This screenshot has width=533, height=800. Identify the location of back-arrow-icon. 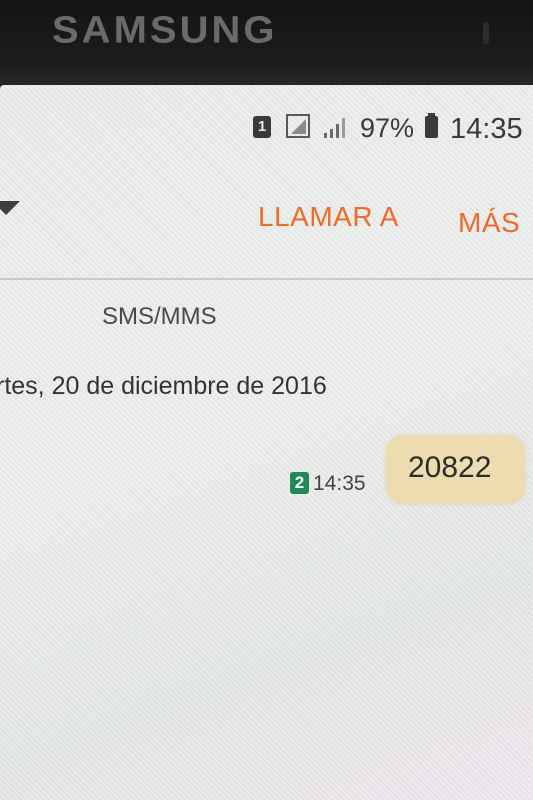
(10, 208).